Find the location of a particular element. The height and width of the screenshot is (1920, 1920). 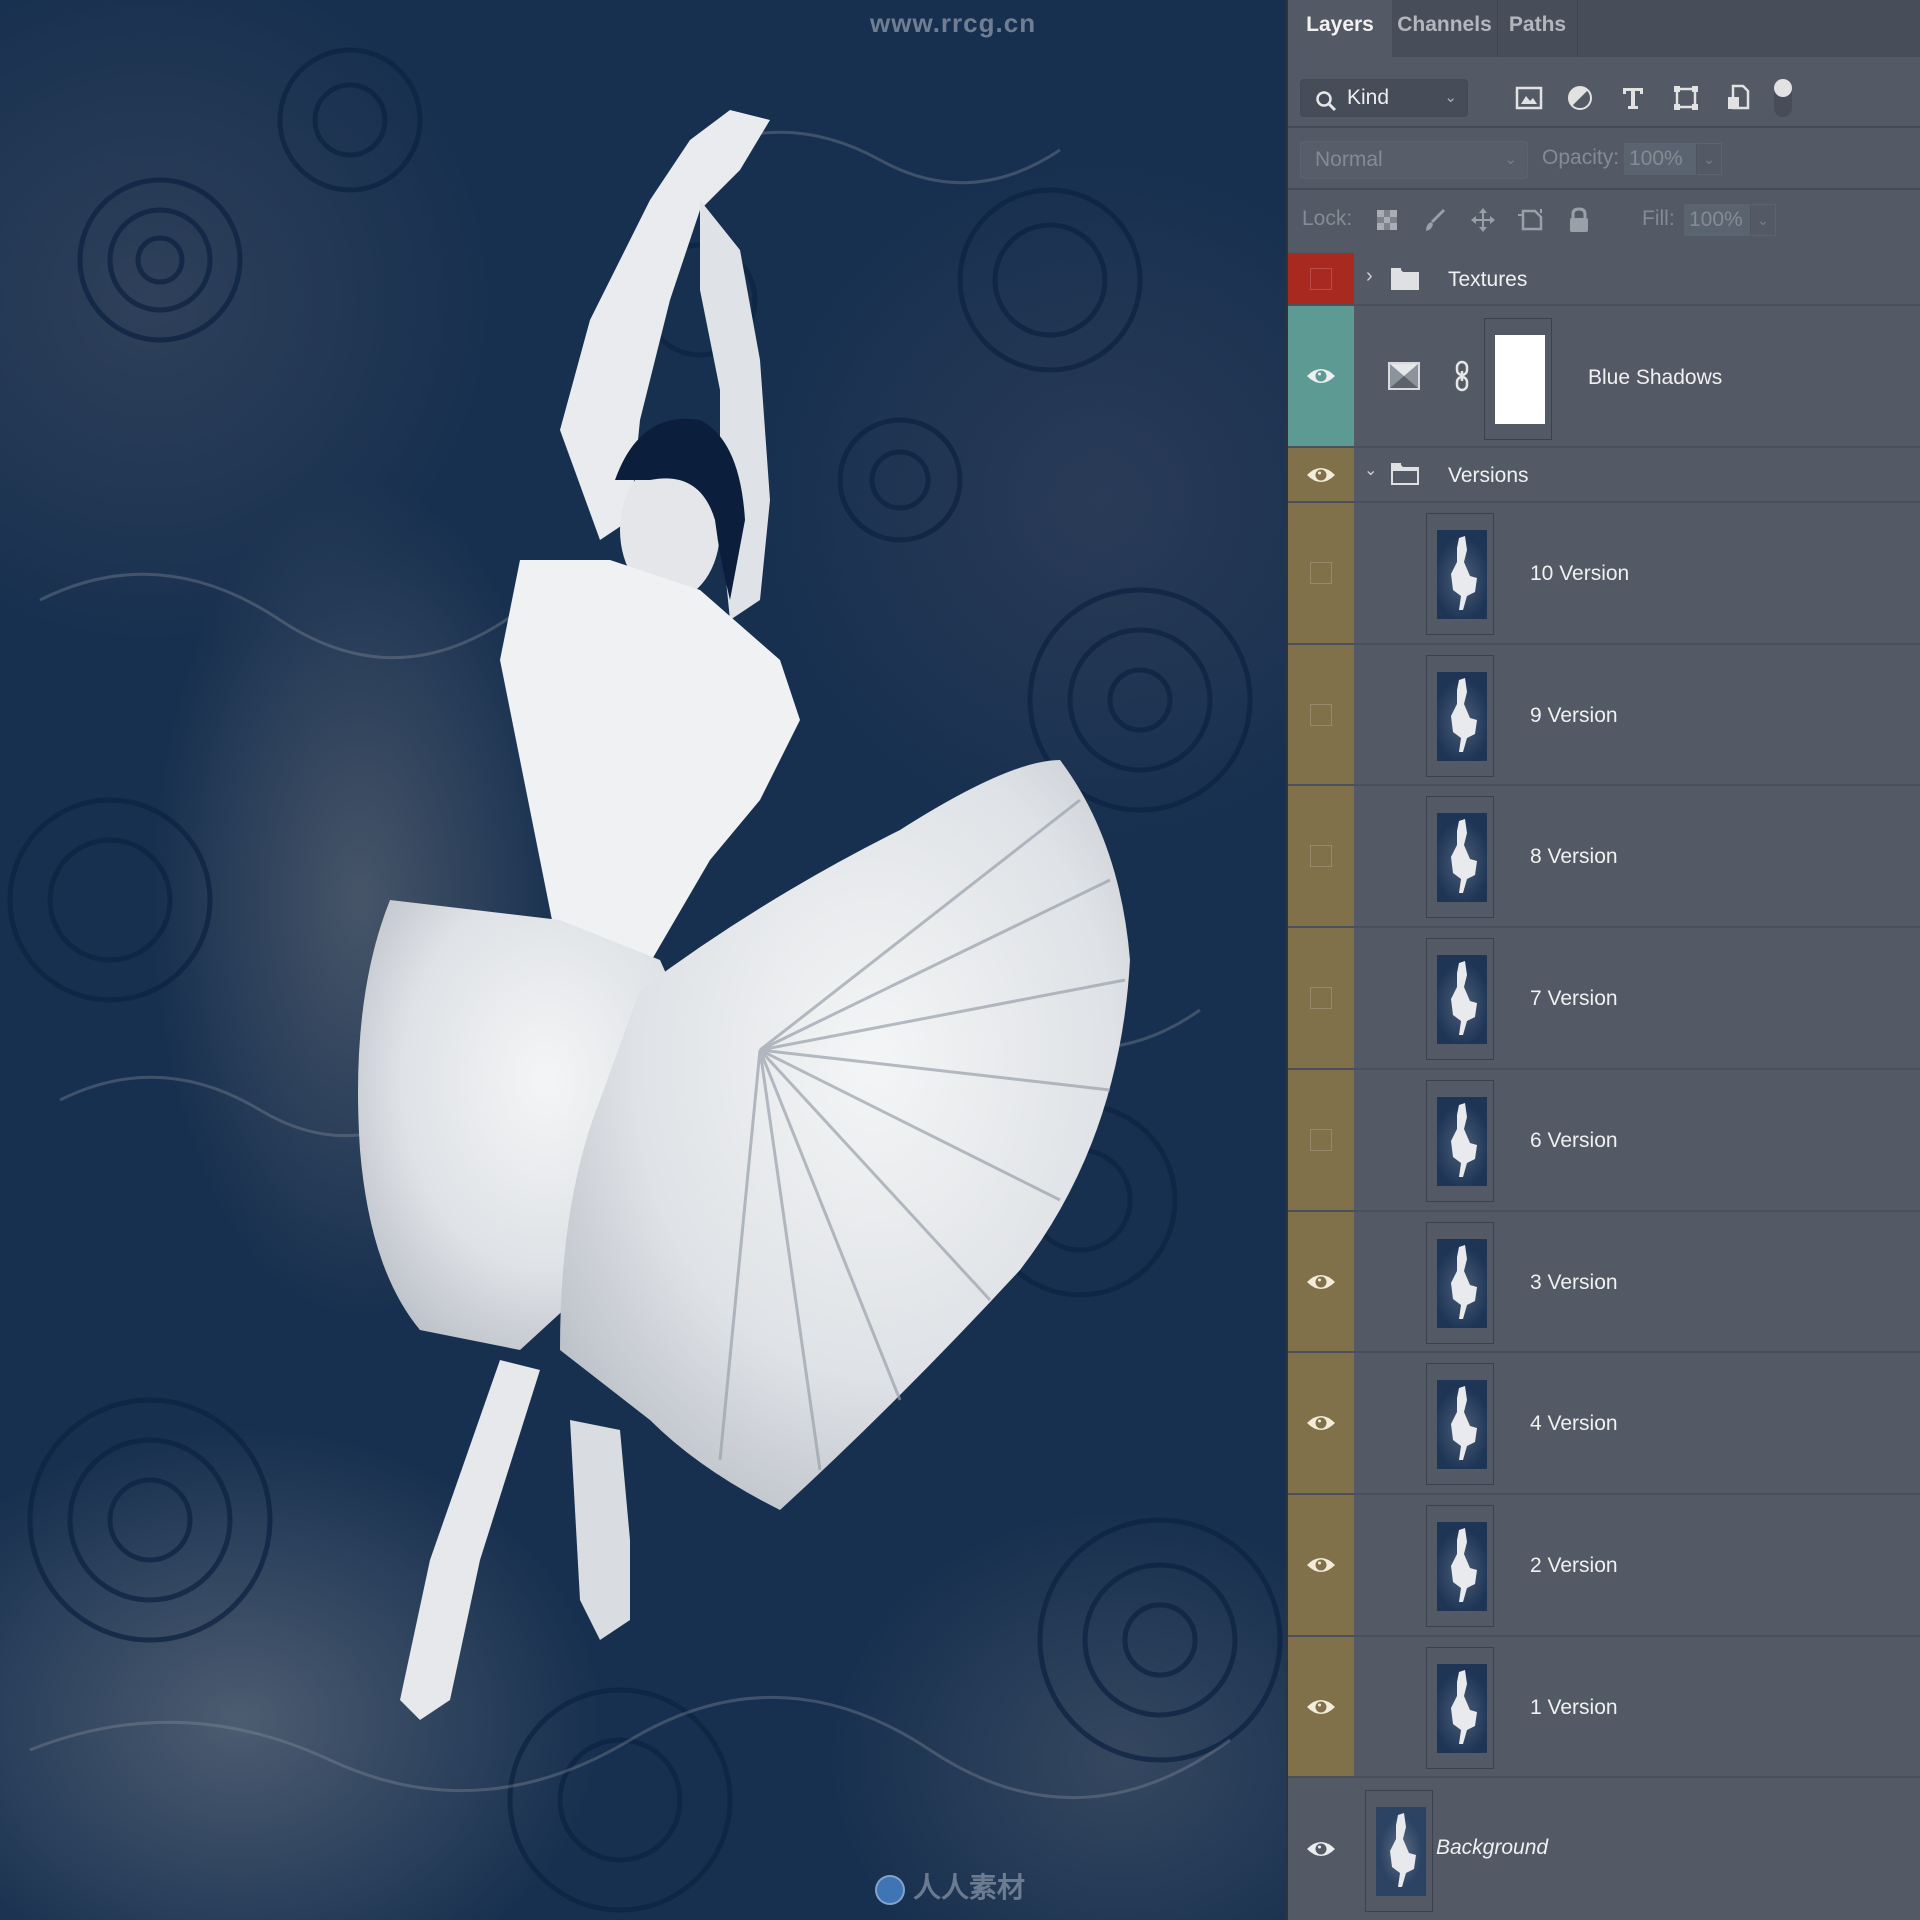

adjustment-layer-icon is located at coordinates (1404, 378).